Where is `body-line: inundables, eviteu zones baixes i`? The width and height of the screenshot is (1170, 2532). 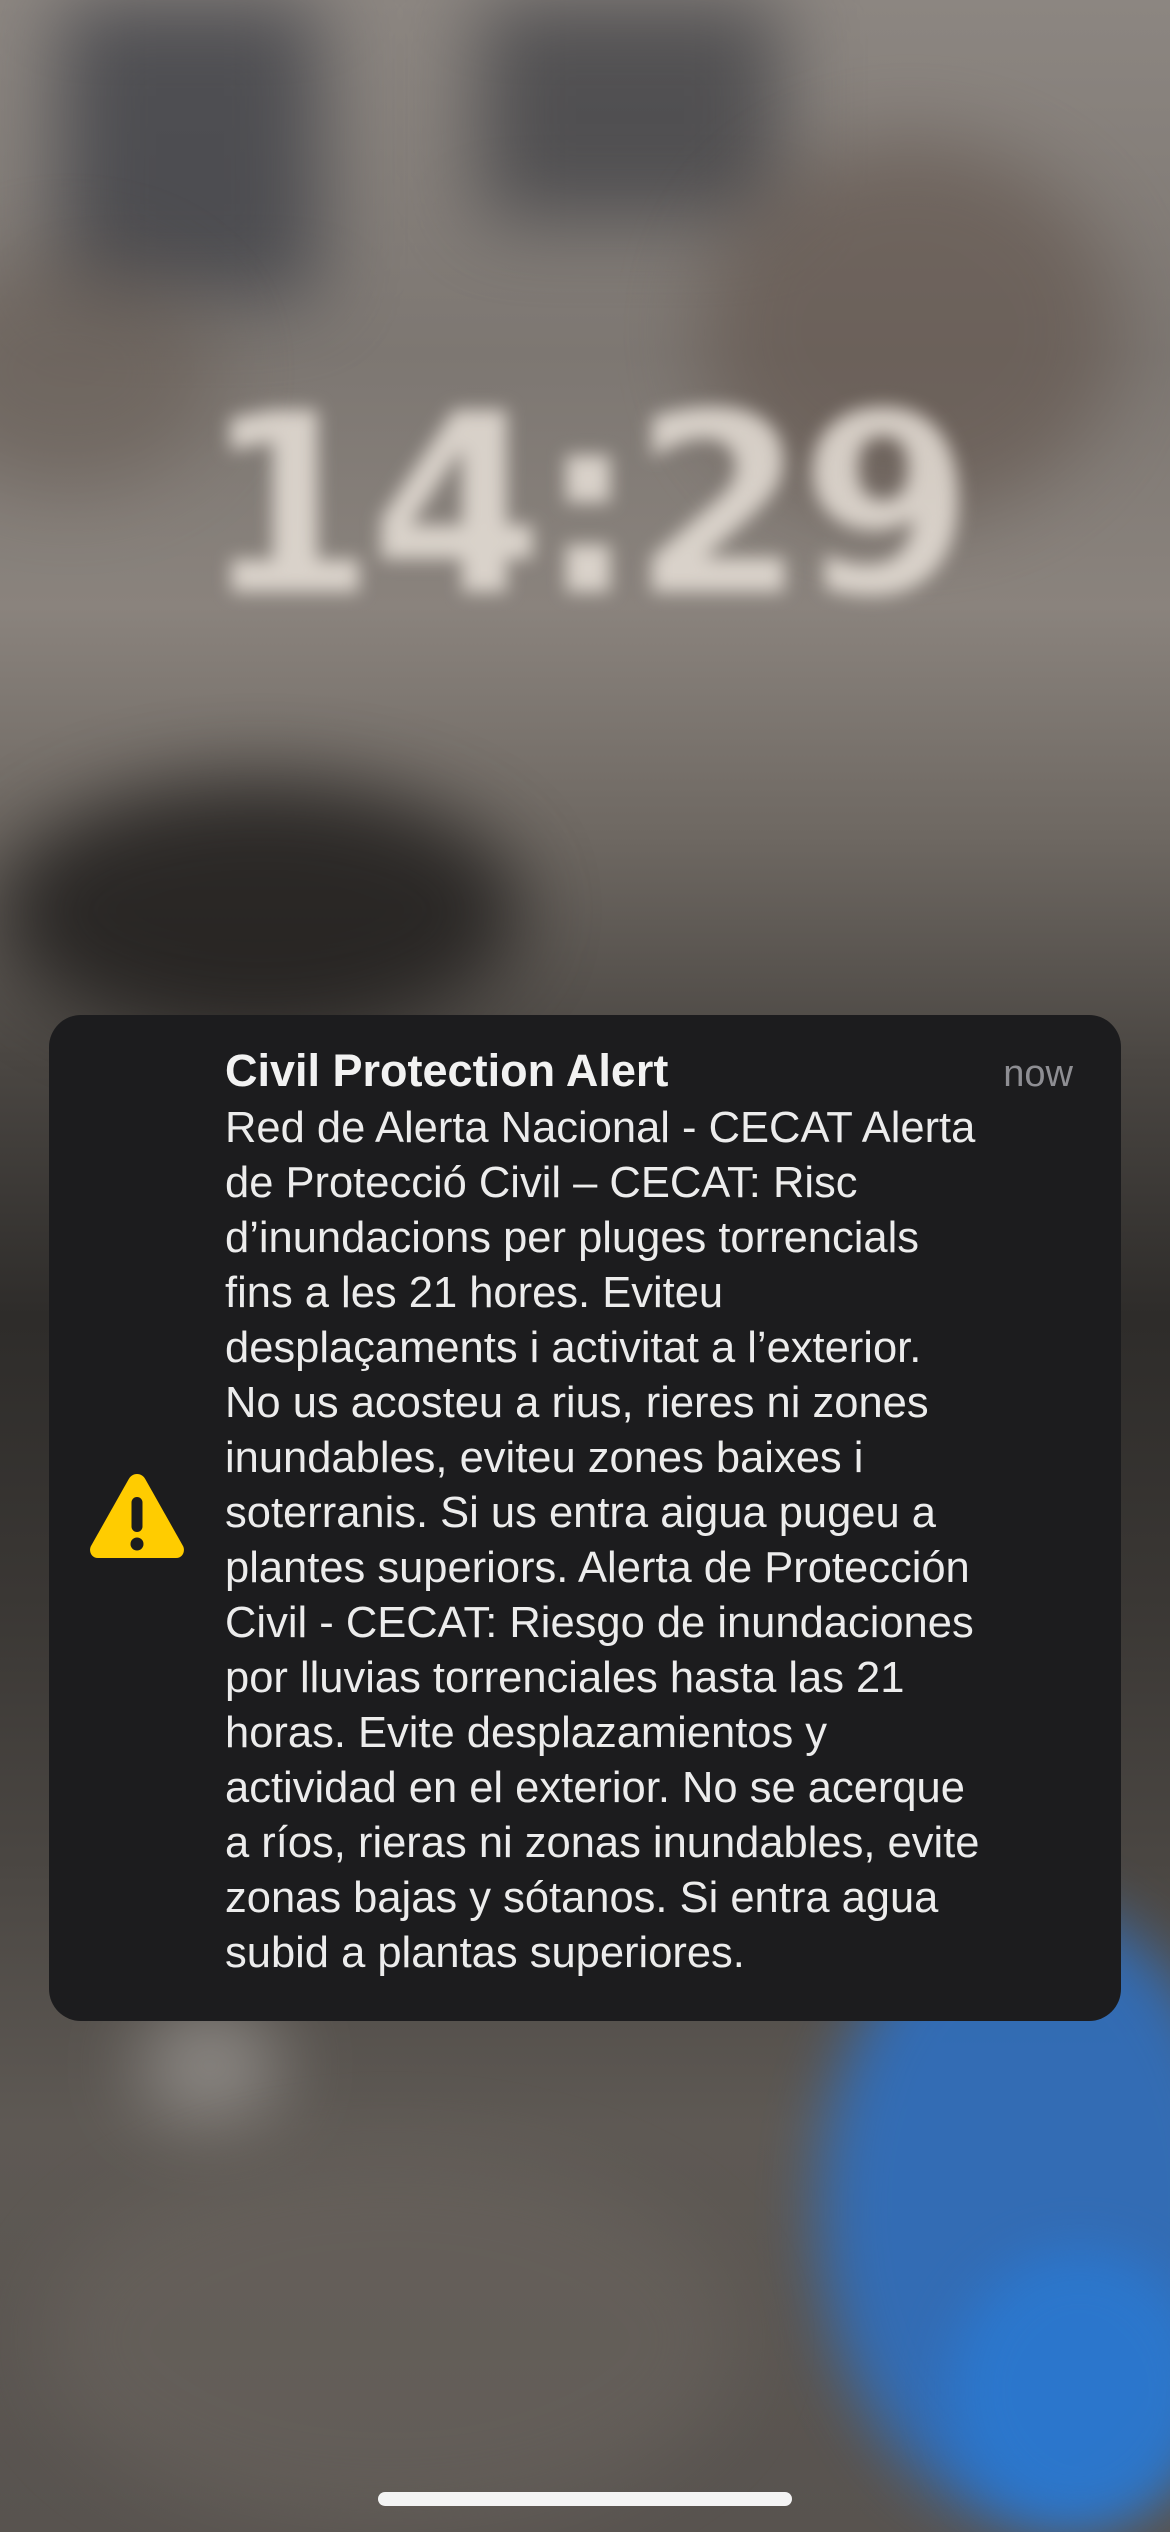 body-line: inundables, eviteu zones baixes i is located at coordinates (544, 1458).